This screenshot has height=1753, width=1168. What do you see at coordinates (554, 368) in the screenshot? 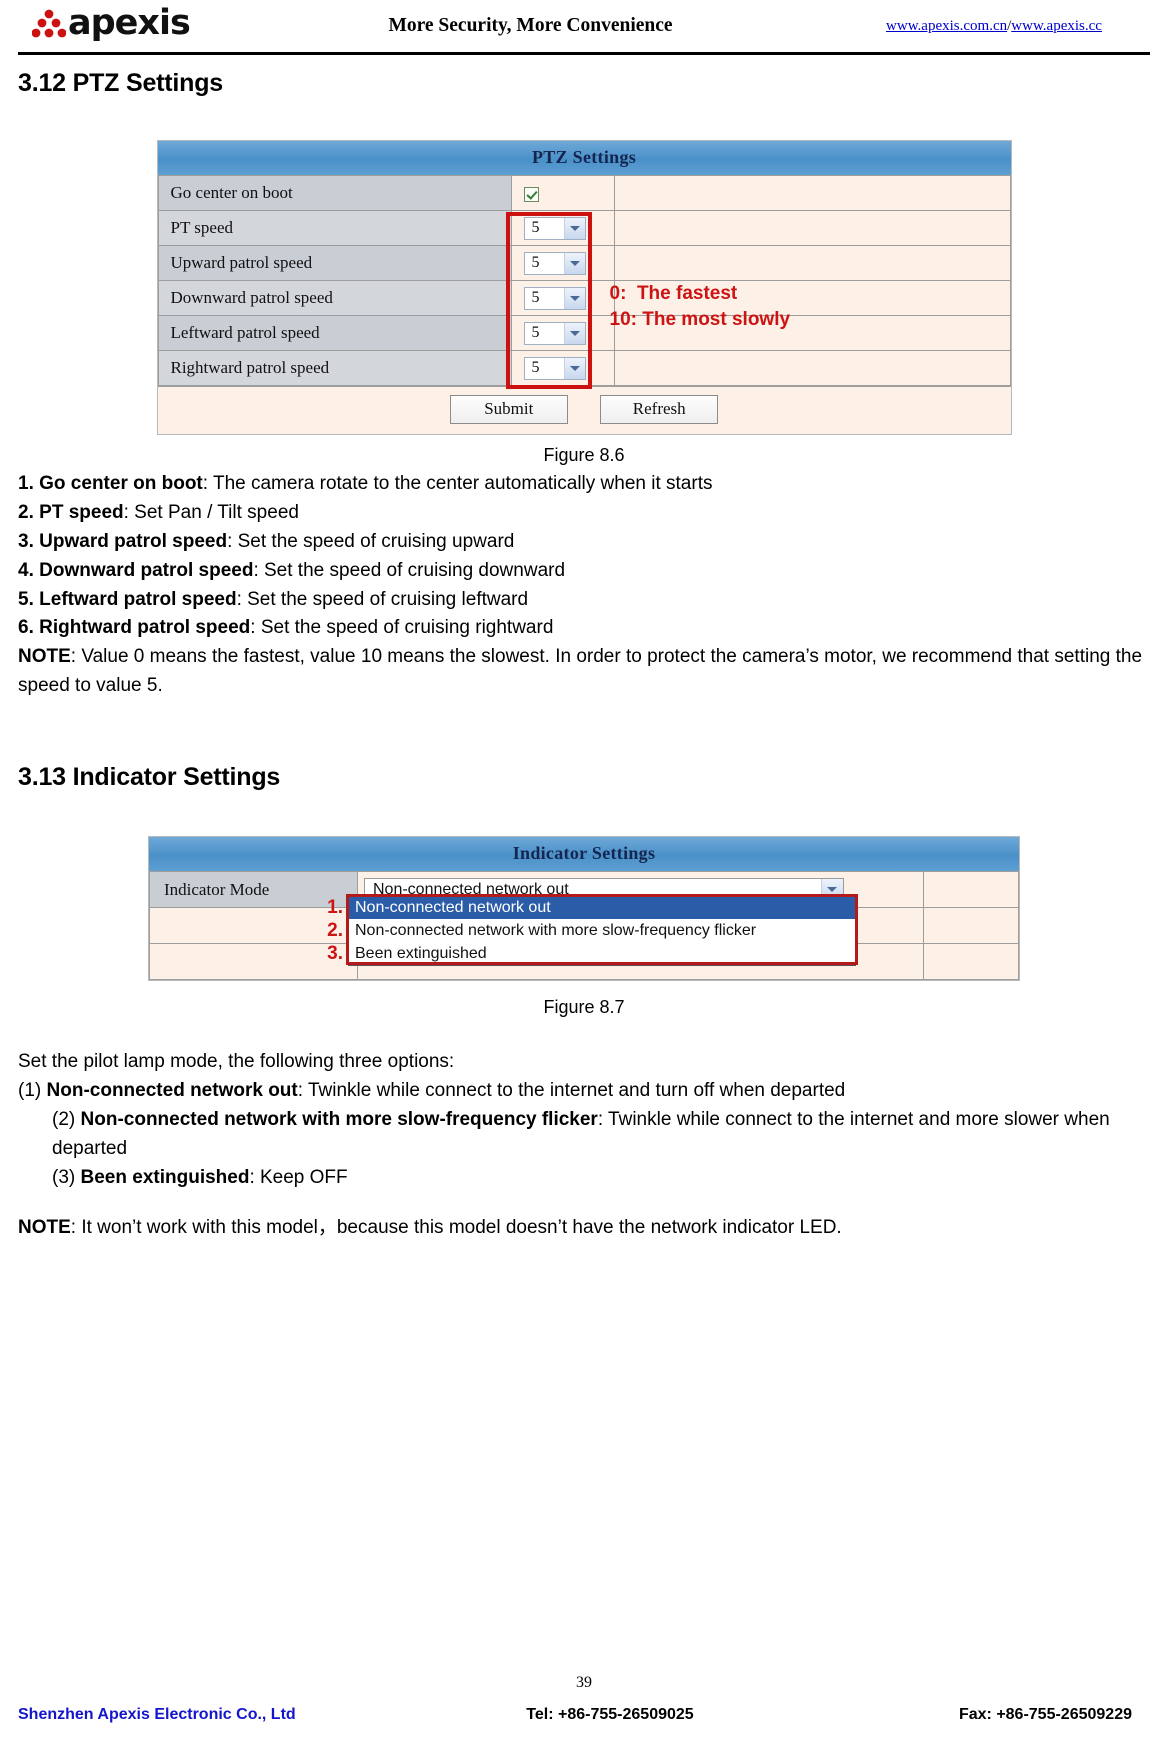
I see `rightward-patrol-speed-select: 5` at bounding box center [554, 368].